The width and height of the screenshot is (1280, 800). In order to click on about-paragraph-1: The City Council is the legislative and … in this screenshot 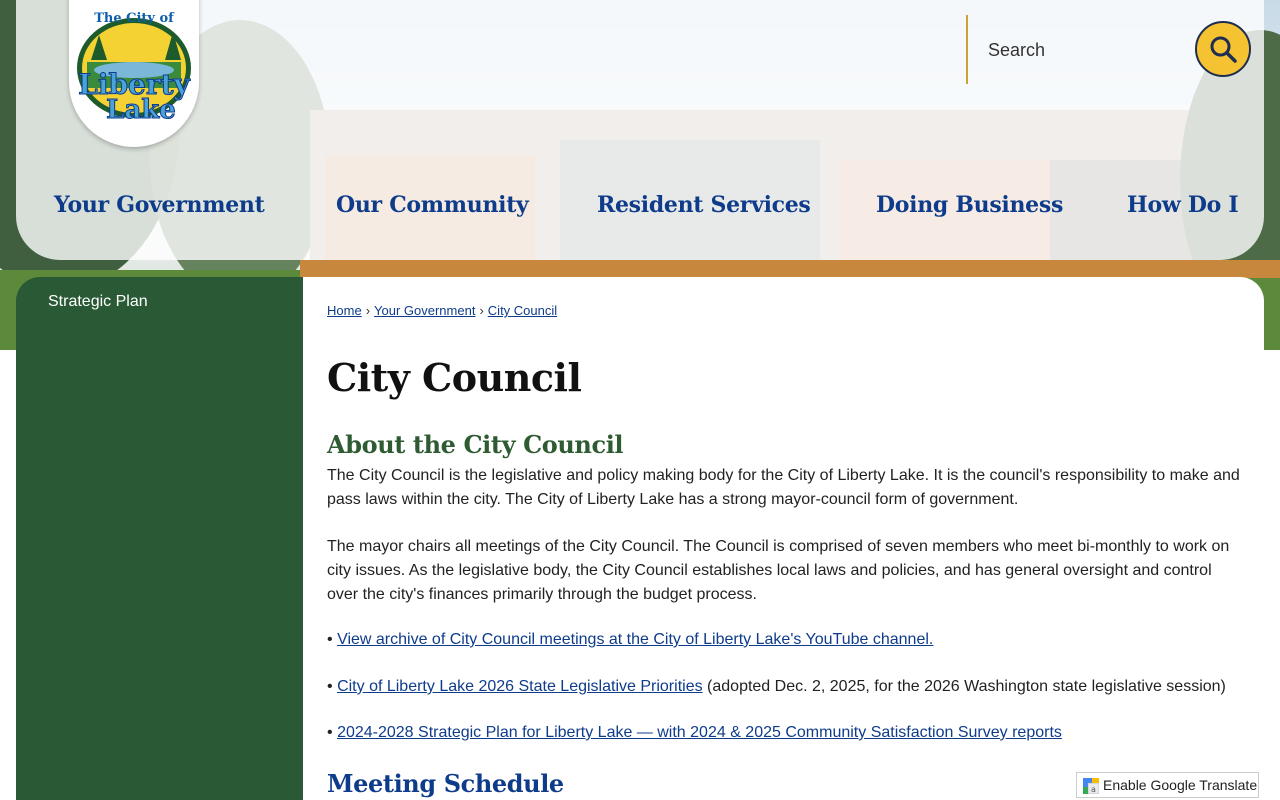, I will do `click(783, 487)`.